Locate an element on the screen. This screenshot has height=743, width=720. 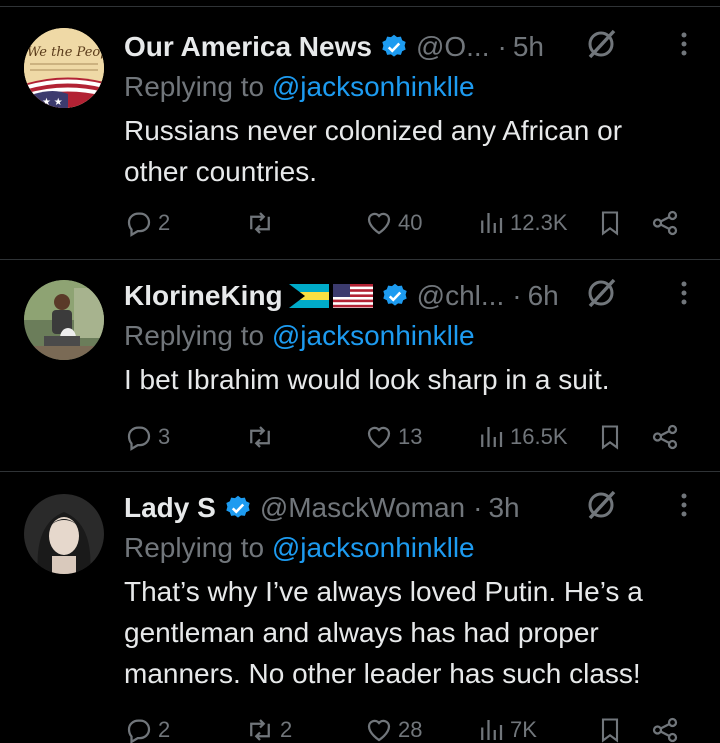
repost-button: 2 is located at coordinates (268, 729).